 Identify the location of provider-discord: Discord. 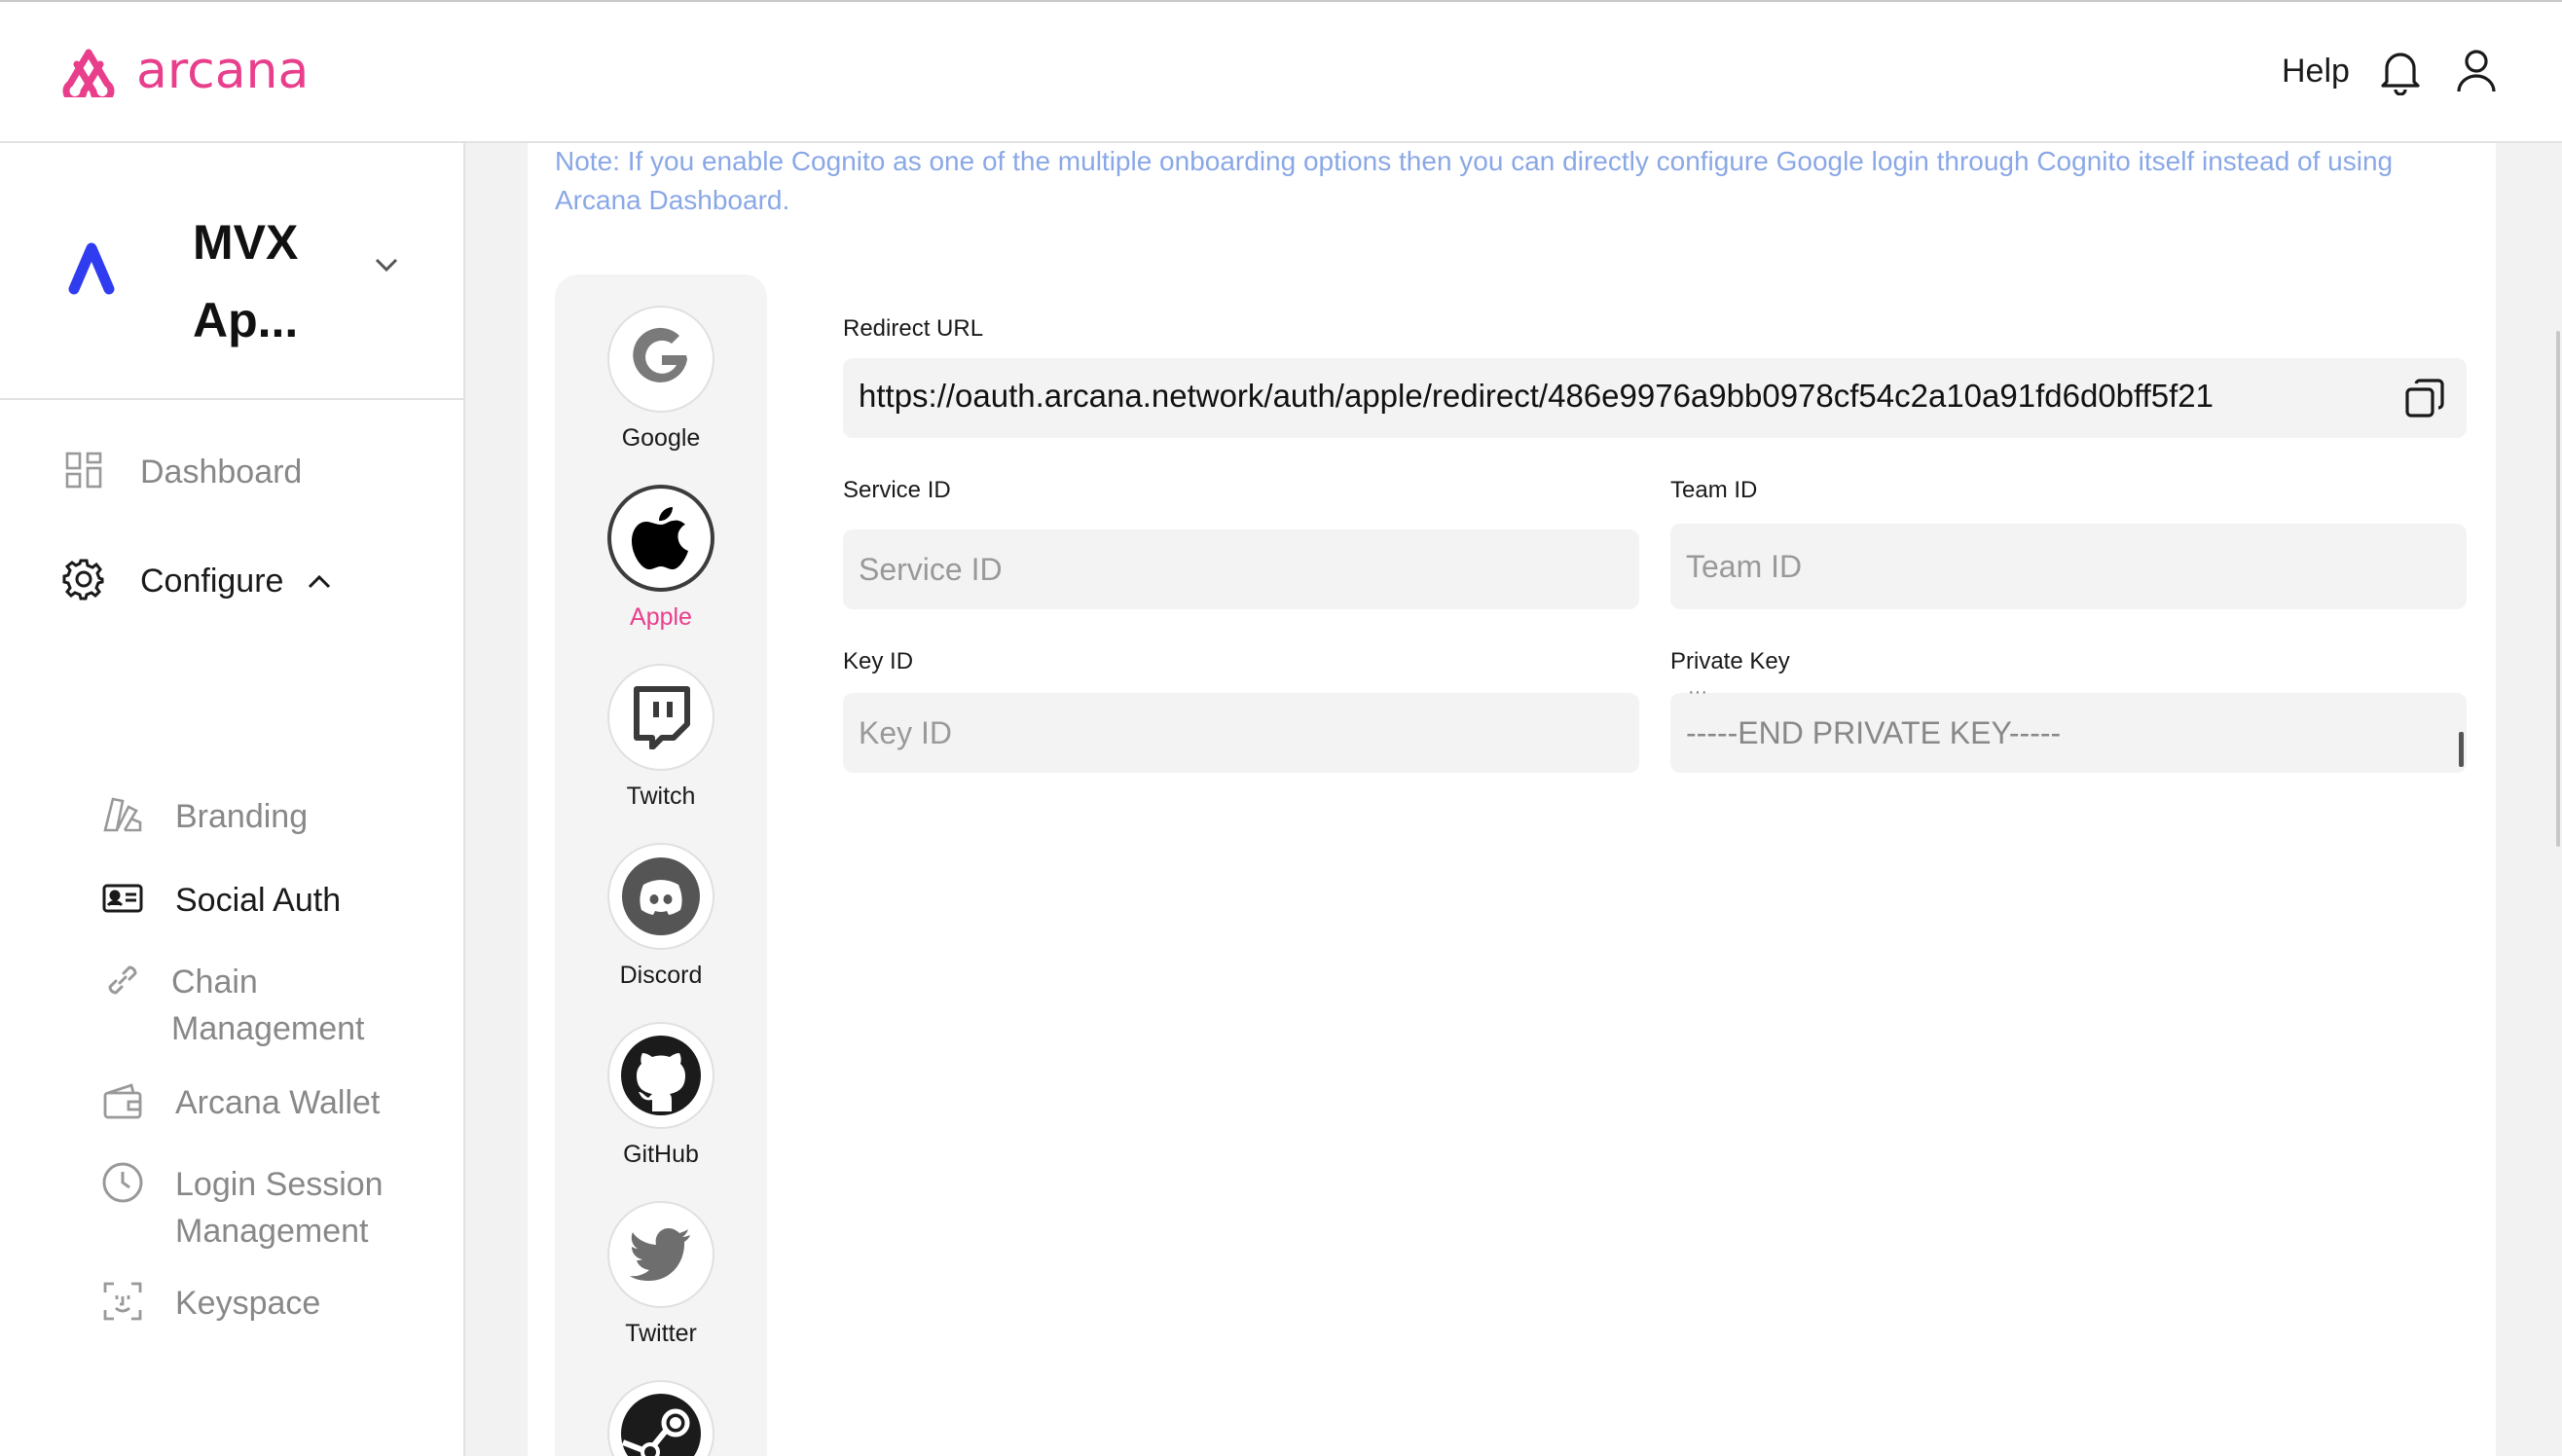
(661, 916).